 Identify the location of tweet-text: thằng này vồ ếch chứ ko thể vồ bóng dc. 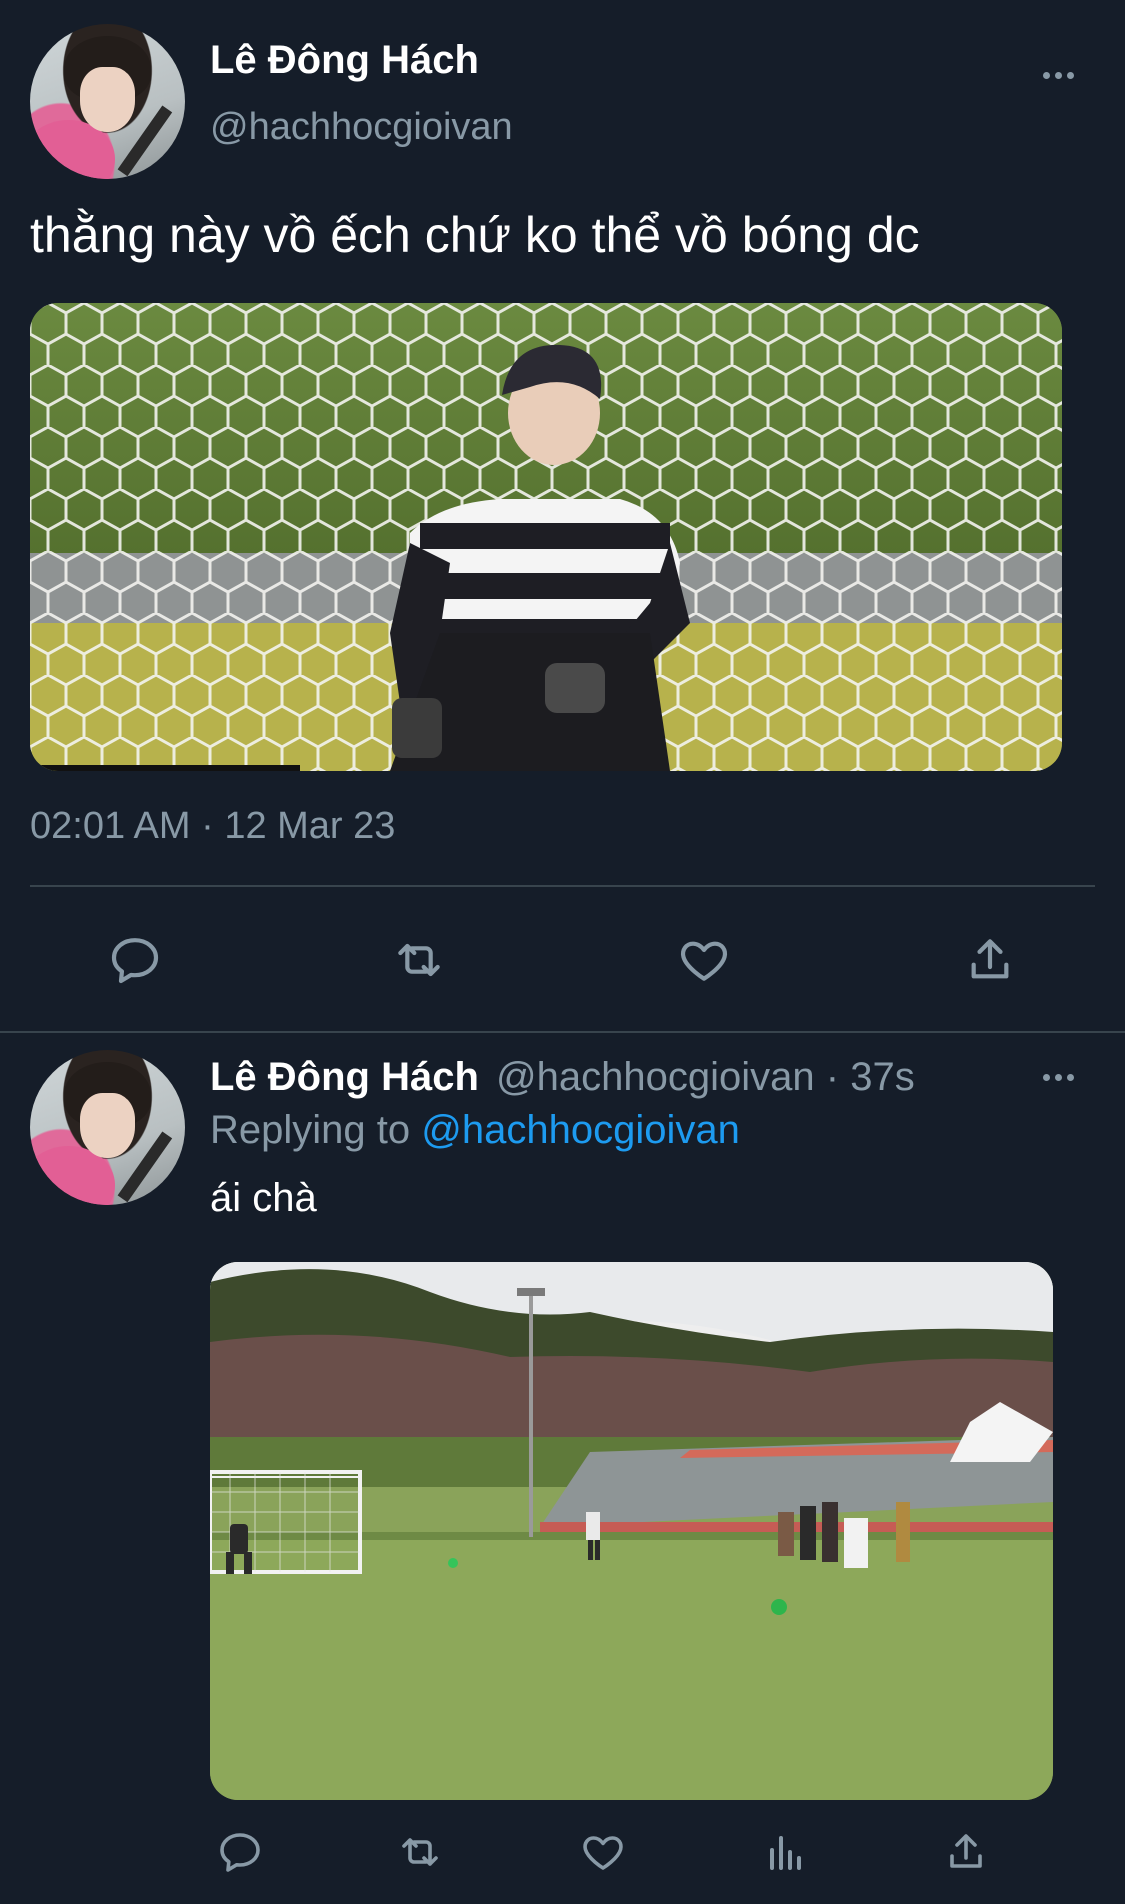
(475, 235).